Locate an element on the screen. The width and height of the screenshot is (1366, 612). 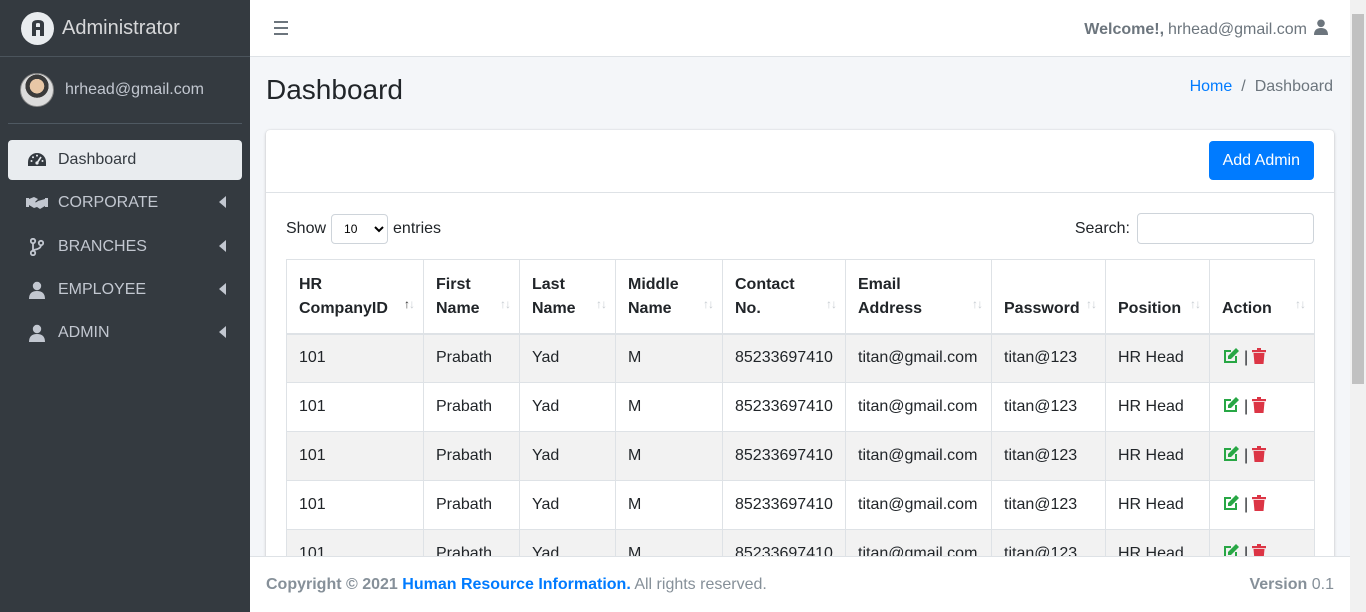
column-header-middle-name: Middle Name ↑↓ is located at coordinates (669, 297).